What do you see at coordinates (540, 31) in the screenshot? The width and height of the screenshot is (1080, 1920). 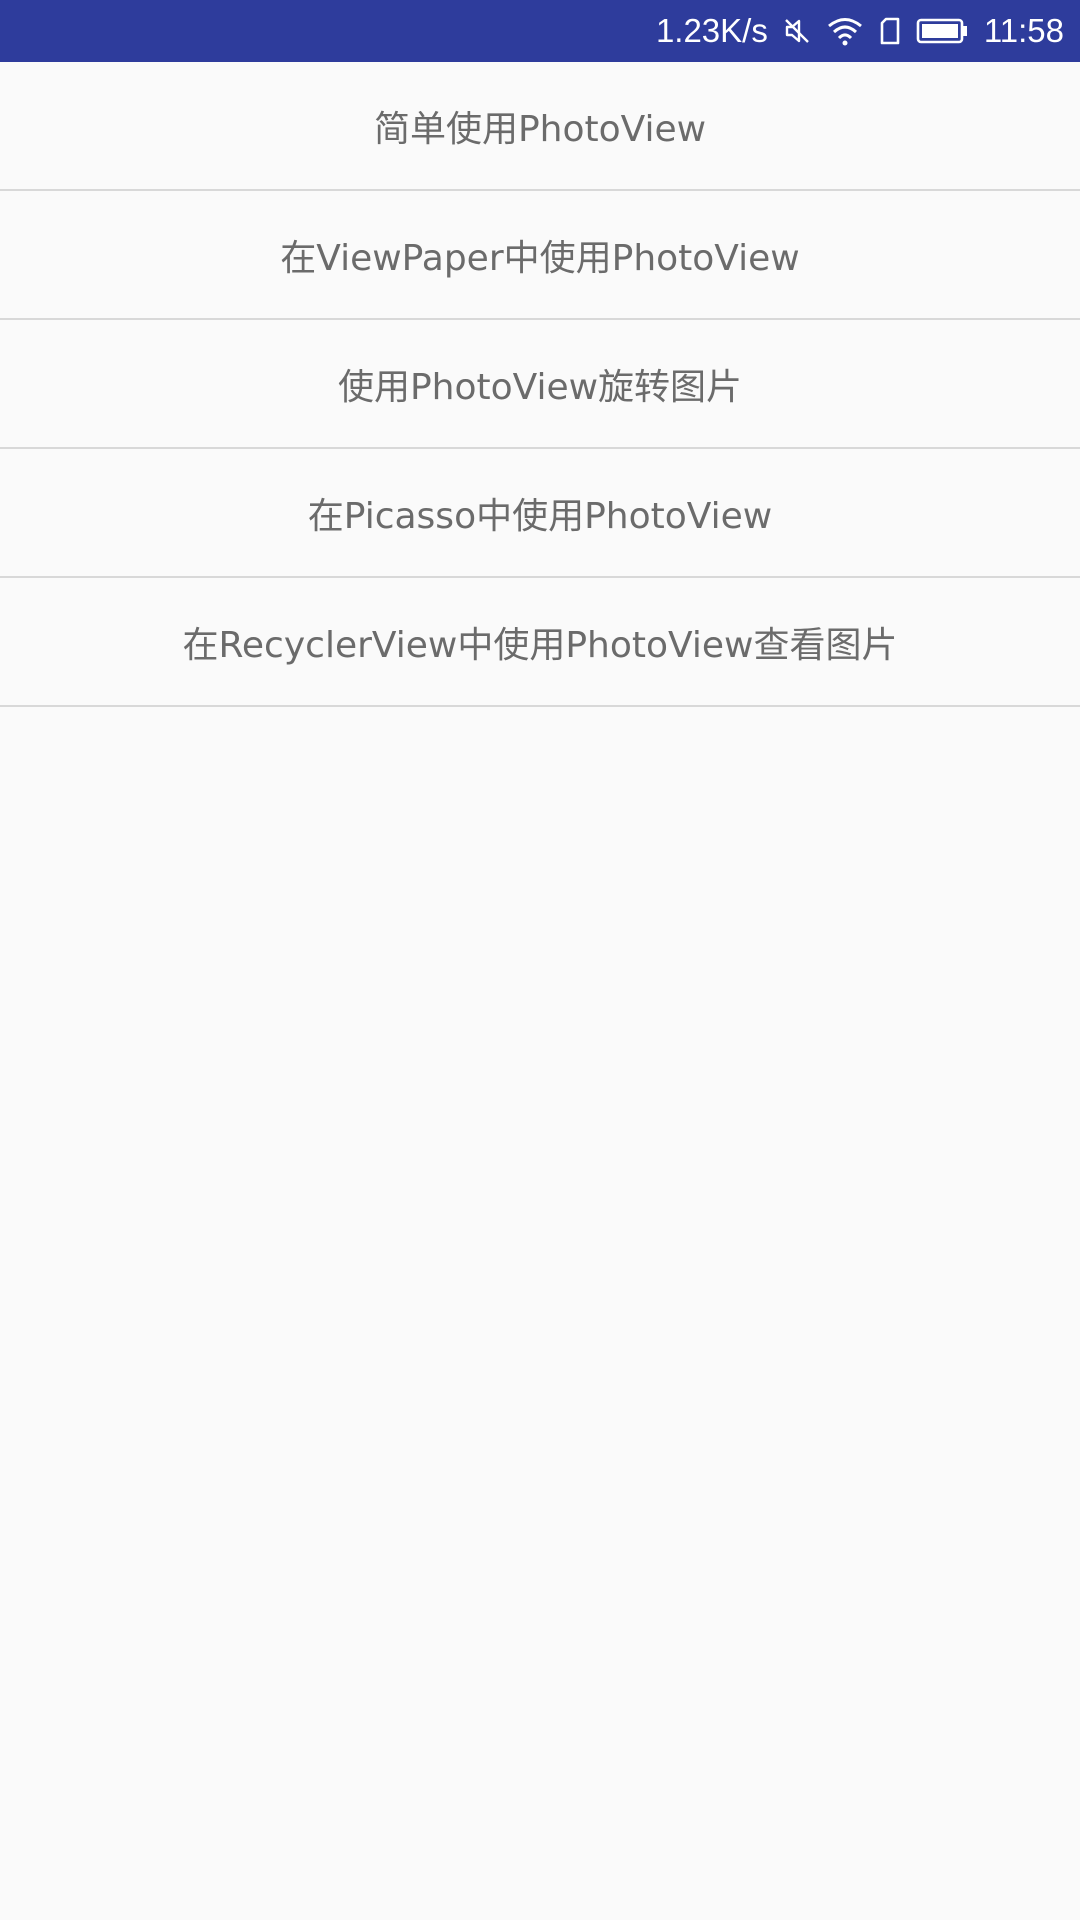 I see `status-bar: 1.23K/s 11:58` at bounding box center [540, 31].